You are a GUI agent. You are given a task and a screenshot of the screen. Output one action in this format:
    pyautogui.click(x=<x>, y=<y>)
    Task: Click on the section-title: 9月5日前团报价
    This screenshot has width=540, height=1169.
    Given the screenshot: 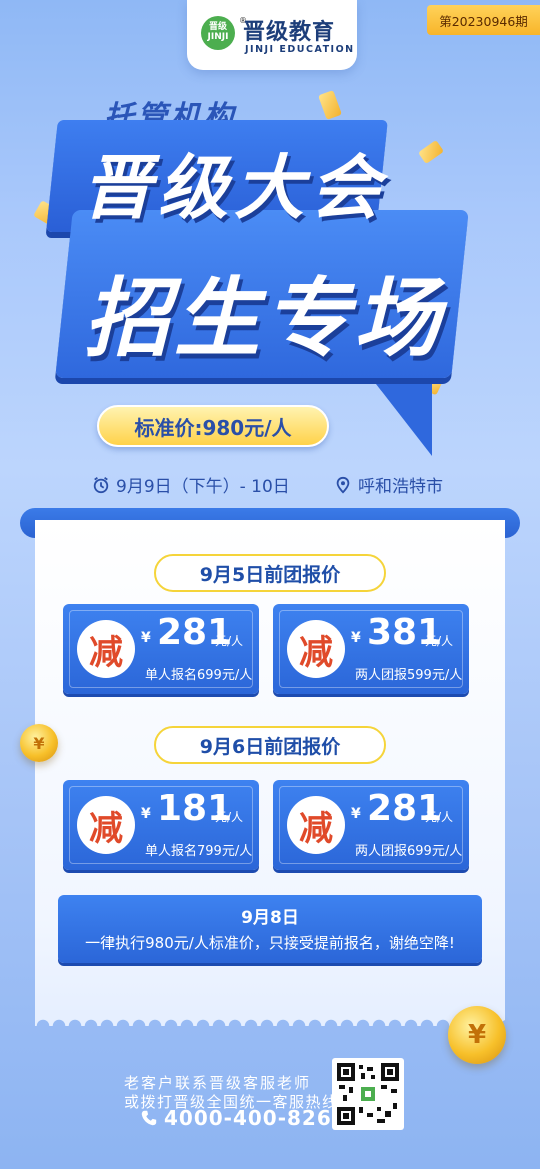 What is the action you would take?
    pyautogui.click(x=270, y=573)
    